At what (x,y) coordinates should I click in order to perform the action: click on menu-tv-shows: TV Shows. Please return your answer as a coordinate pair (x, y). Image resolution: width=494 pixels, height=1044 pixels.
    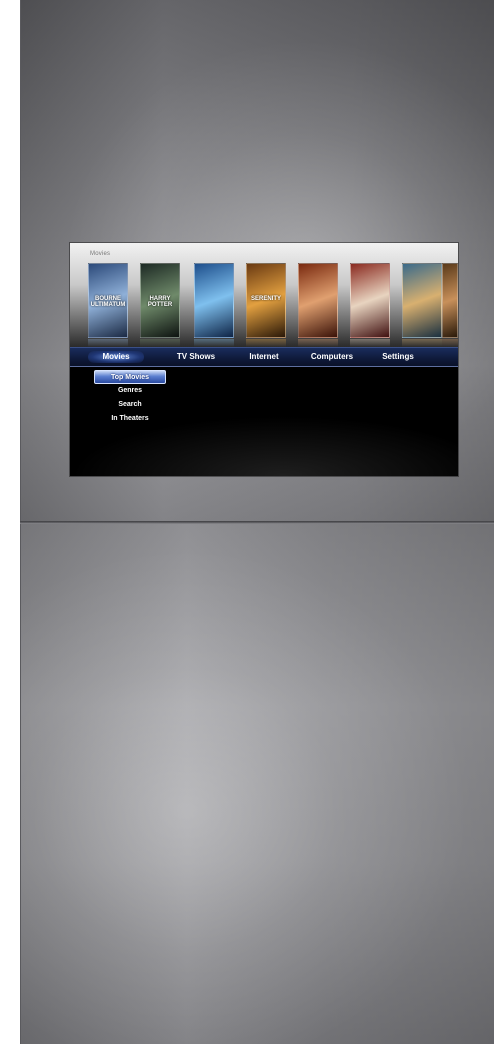
    Looking at the image, I should click on (196, 357).